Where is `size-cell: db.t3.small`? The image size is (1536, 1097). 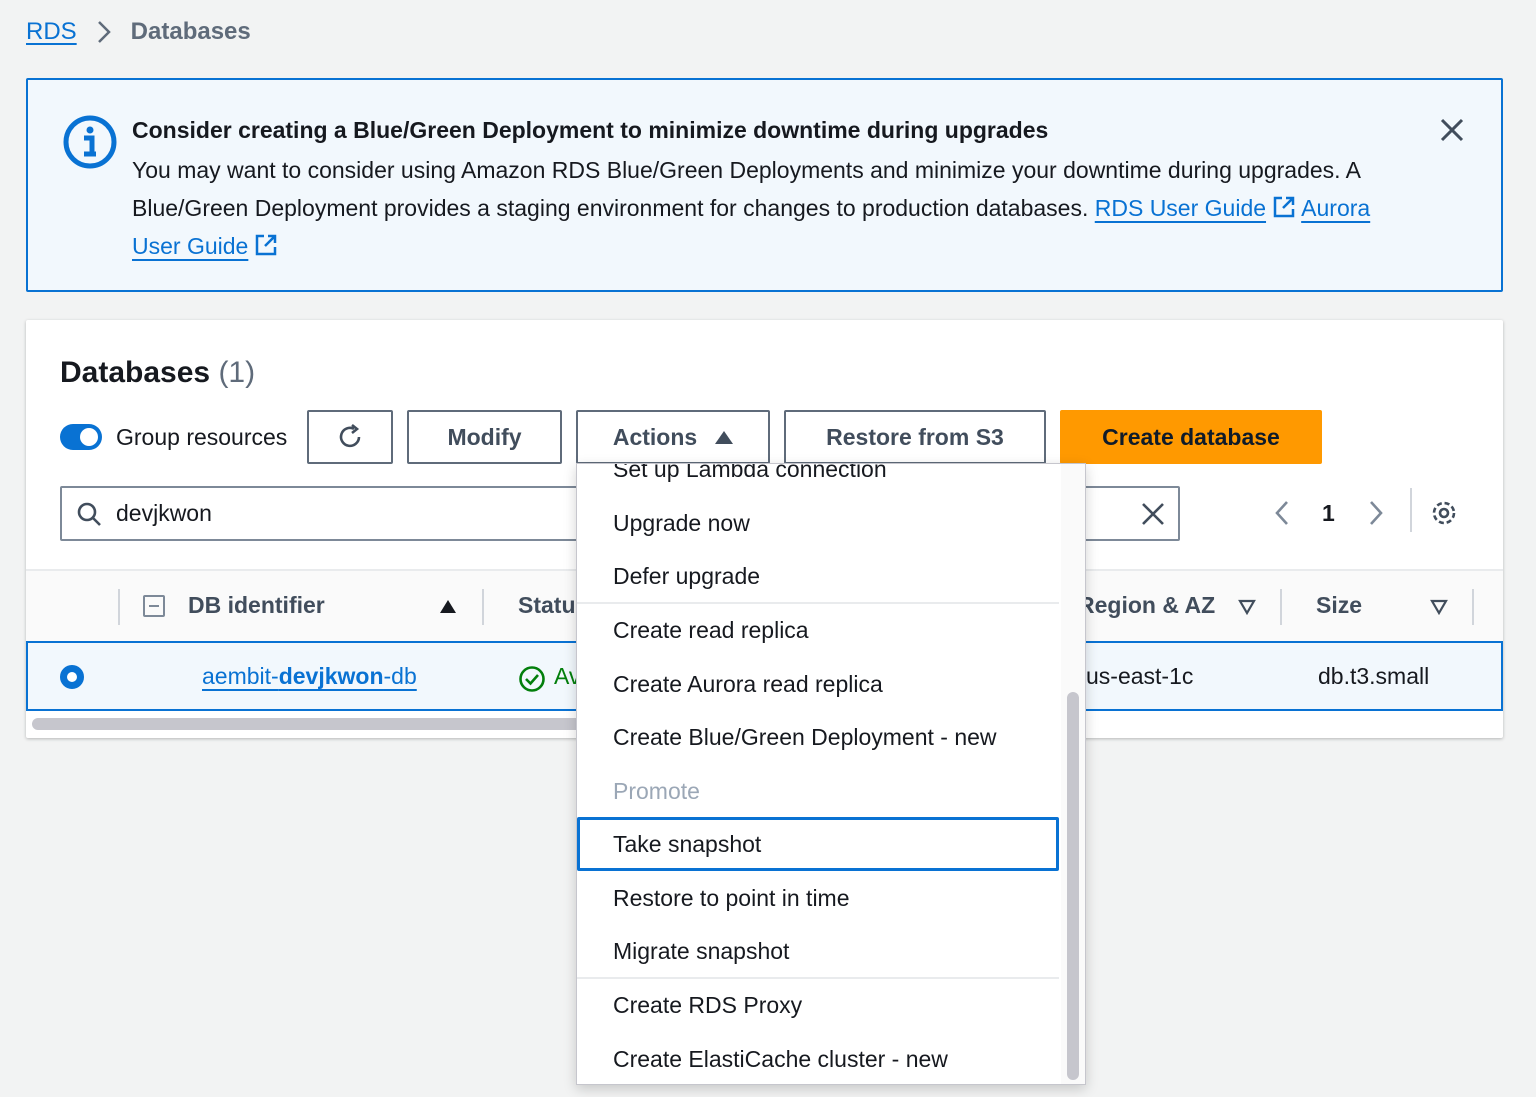
size-cell: db.t3.small is located at coordinates (1374, 676).